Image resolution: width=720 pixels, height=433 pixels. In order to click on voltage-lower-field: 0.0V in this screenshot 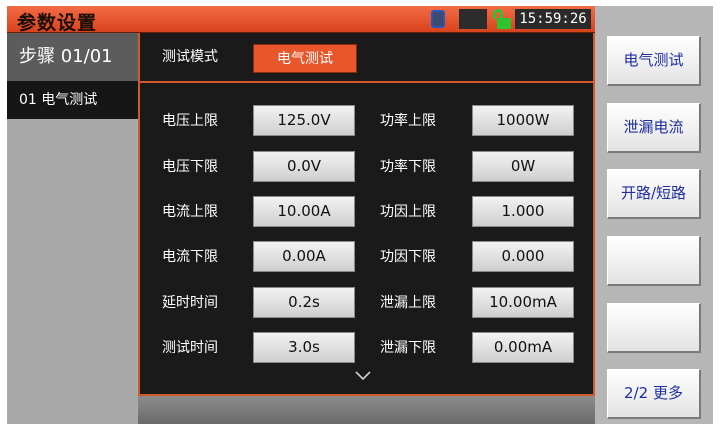, I will do `click(304, 166)`.